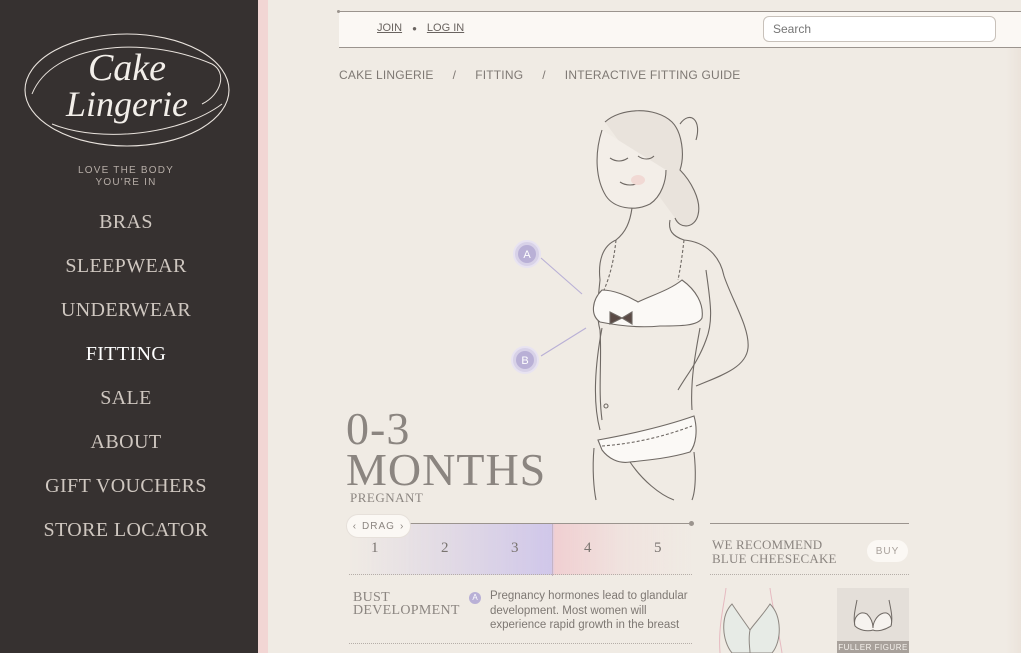  Describe the element at coordinates (402, 526) in the screenshot. I see `chevron-right-icon: ›` at that location.